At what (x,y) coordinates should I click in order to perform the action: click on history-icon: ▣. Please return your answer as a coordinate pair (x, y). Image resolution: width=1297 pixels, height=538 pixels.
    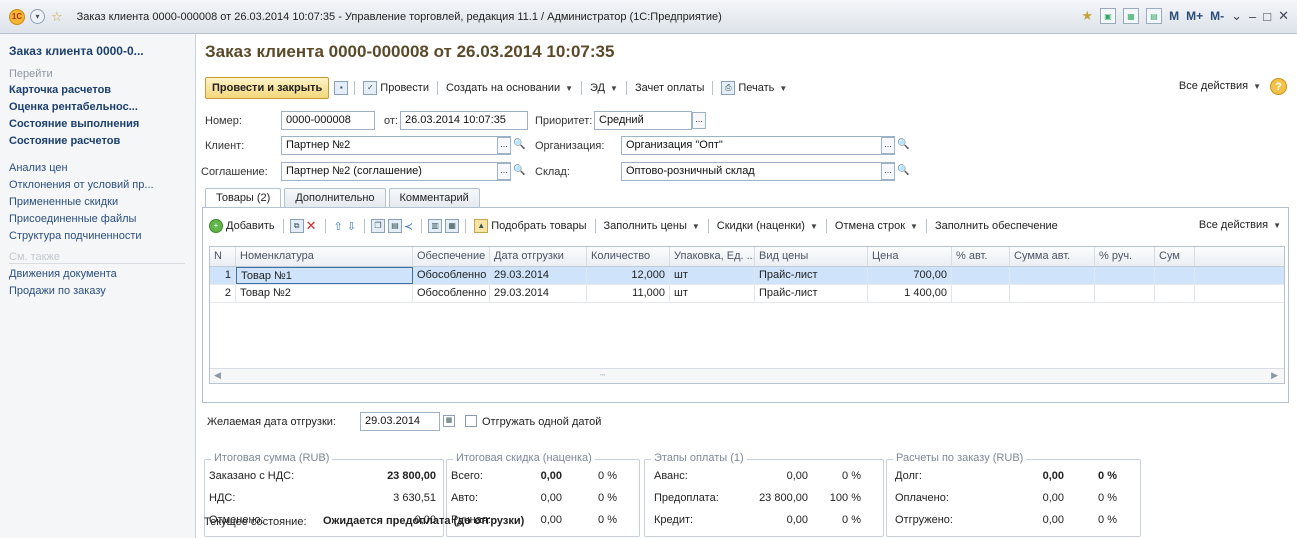
    Looking at the image, I should click on (1108, 16).